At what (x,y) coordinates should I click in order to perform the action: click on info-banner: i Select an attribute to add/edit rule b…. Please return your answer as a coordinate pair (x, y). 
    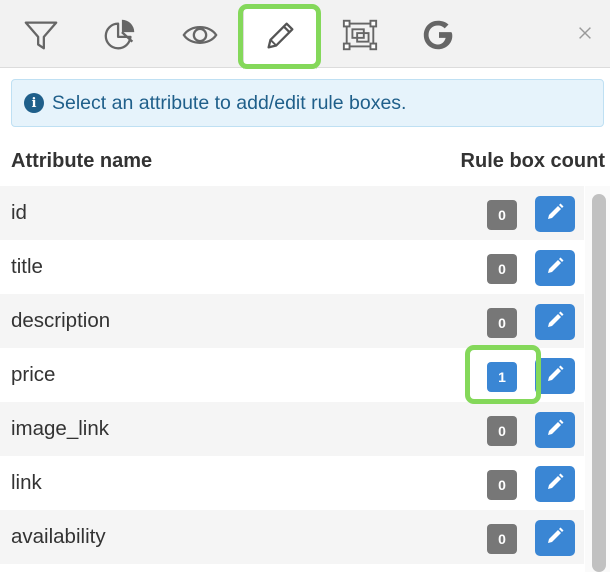
    Looking at the image, I should click on (307, 103).